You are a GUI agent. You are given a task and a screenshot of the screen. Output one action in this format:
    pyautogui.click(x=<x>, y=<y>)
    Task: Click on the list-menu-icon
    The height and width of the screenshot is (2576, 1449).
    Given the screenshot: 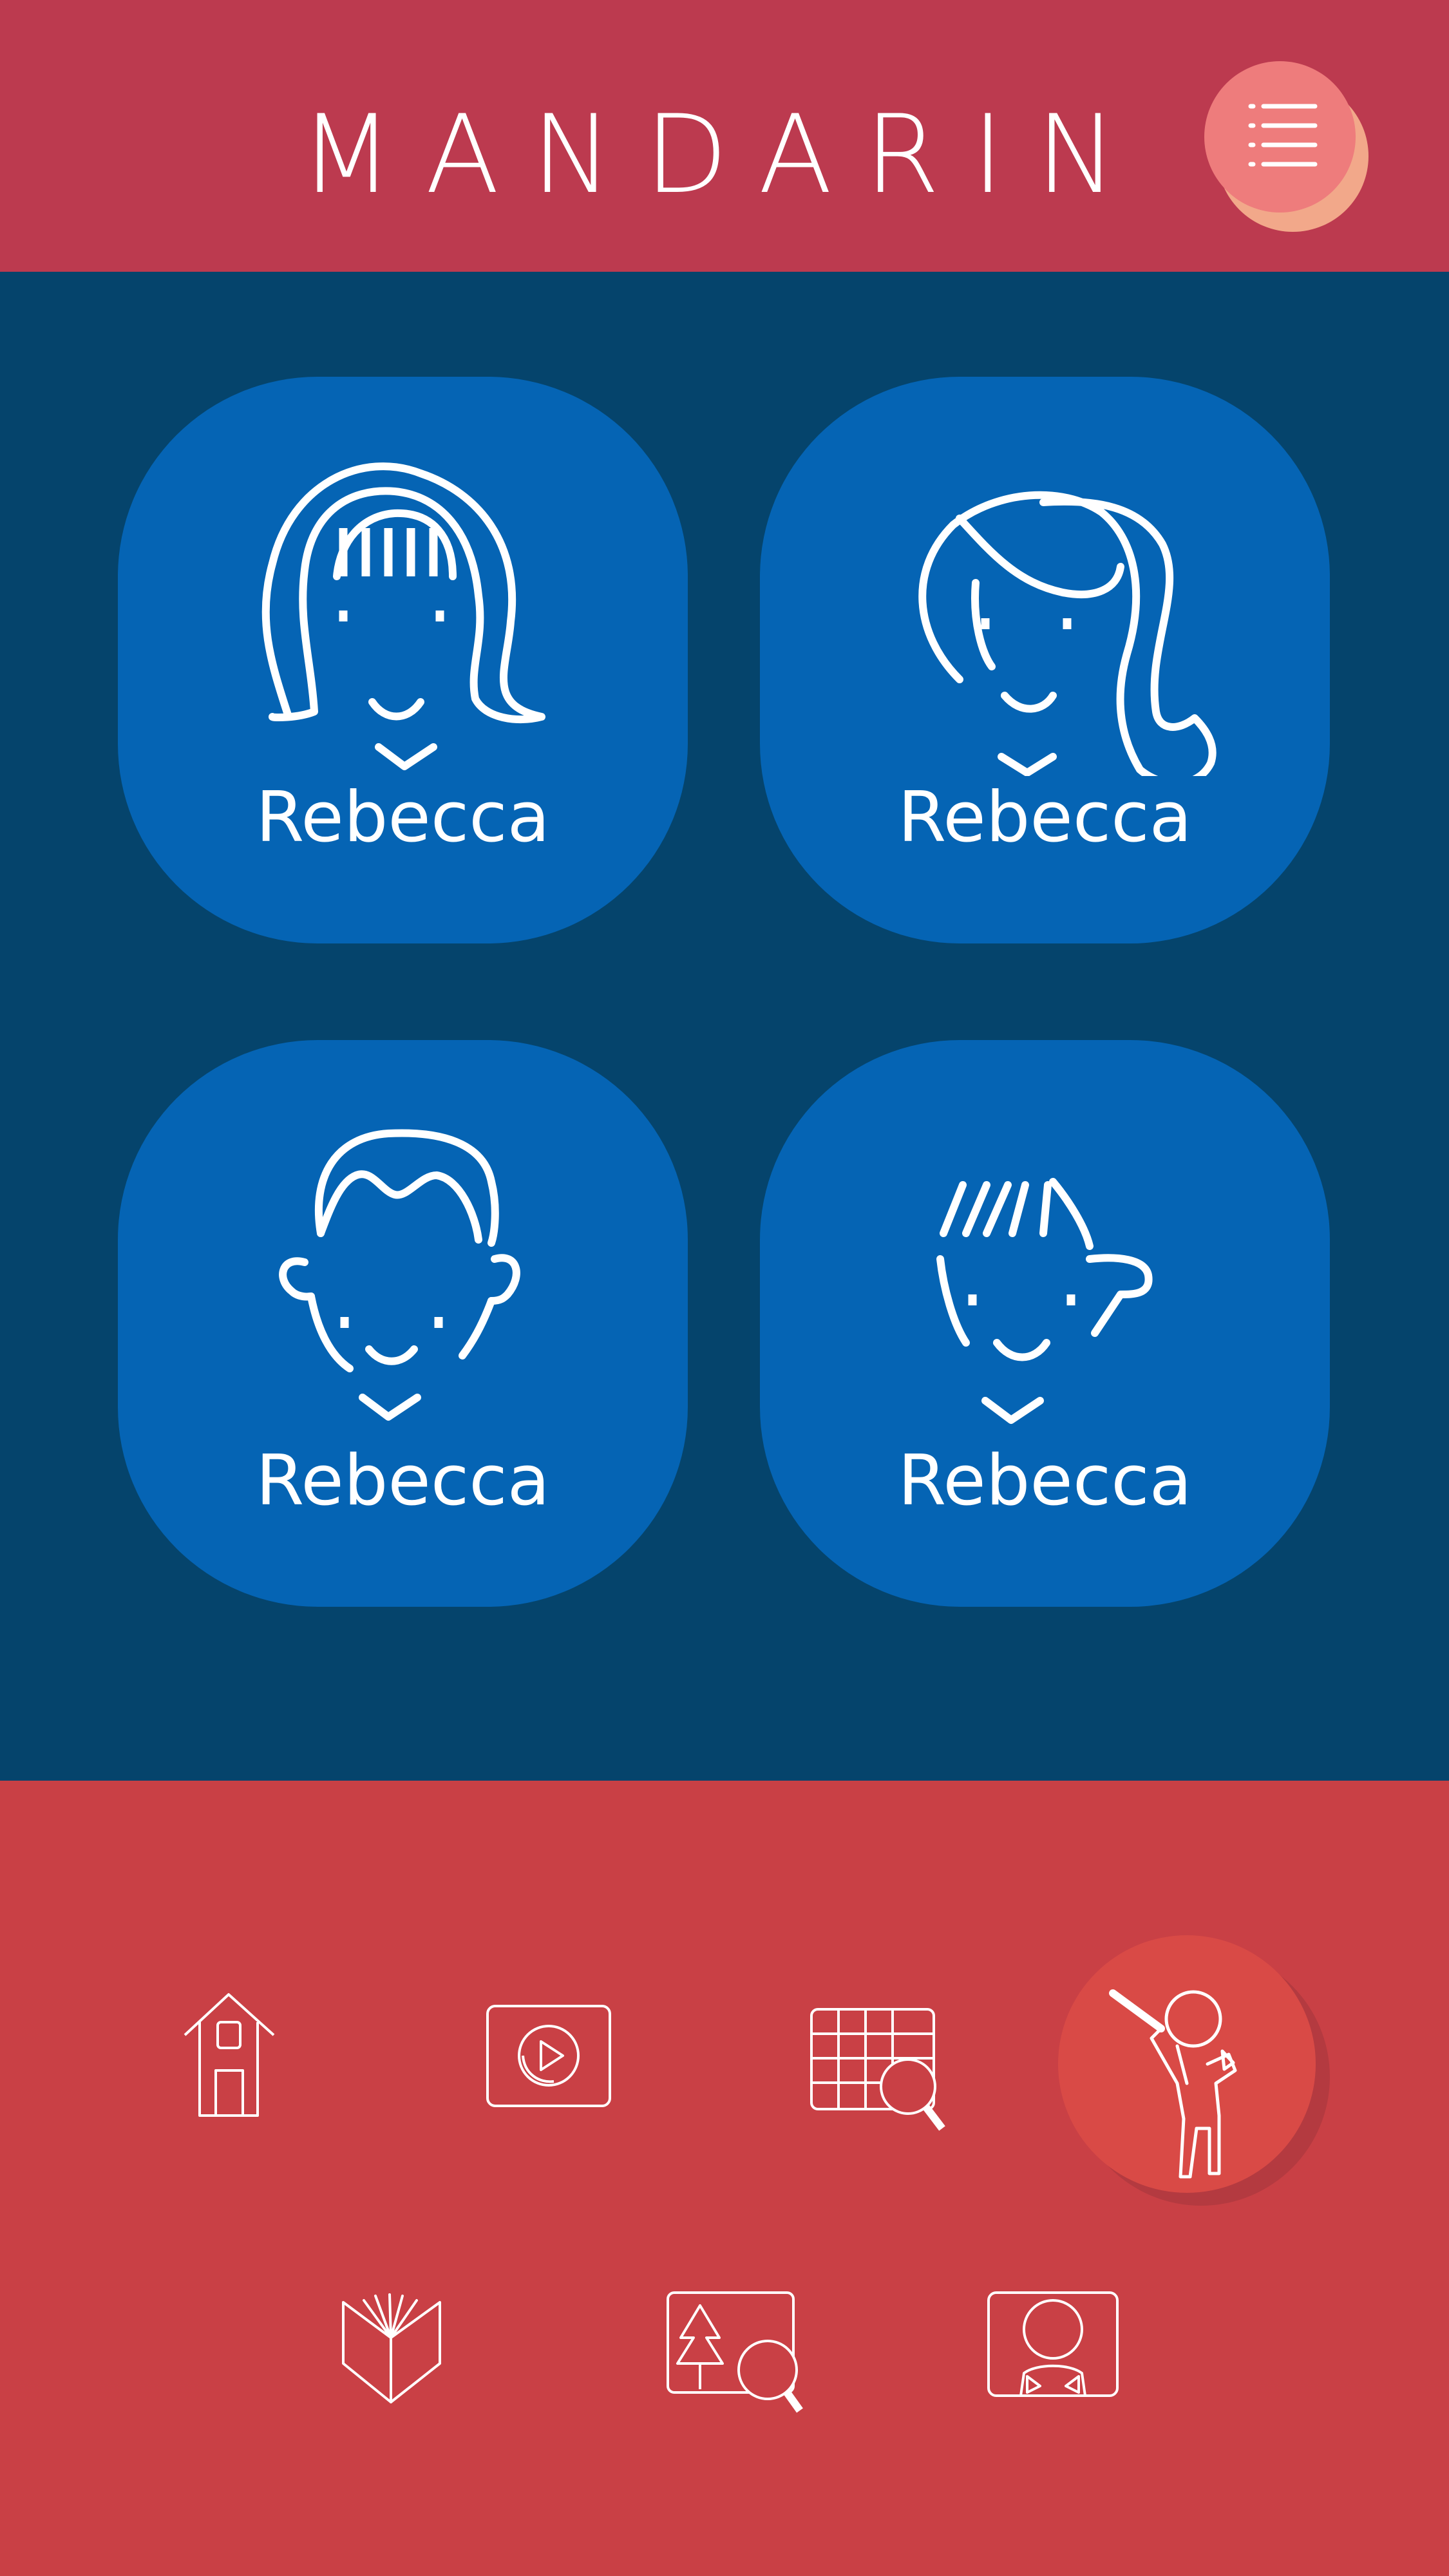 What is the action you would take?
    pyautogui.click(x=1283, y=135)
    